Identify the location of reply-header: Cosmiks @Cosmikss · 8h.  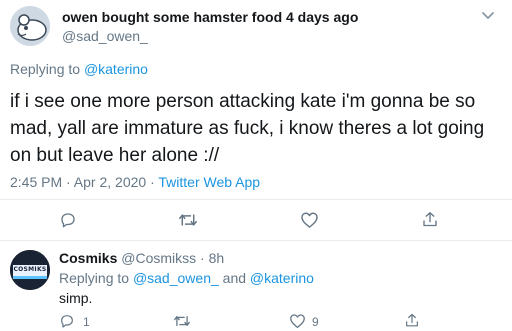
(141, 258).